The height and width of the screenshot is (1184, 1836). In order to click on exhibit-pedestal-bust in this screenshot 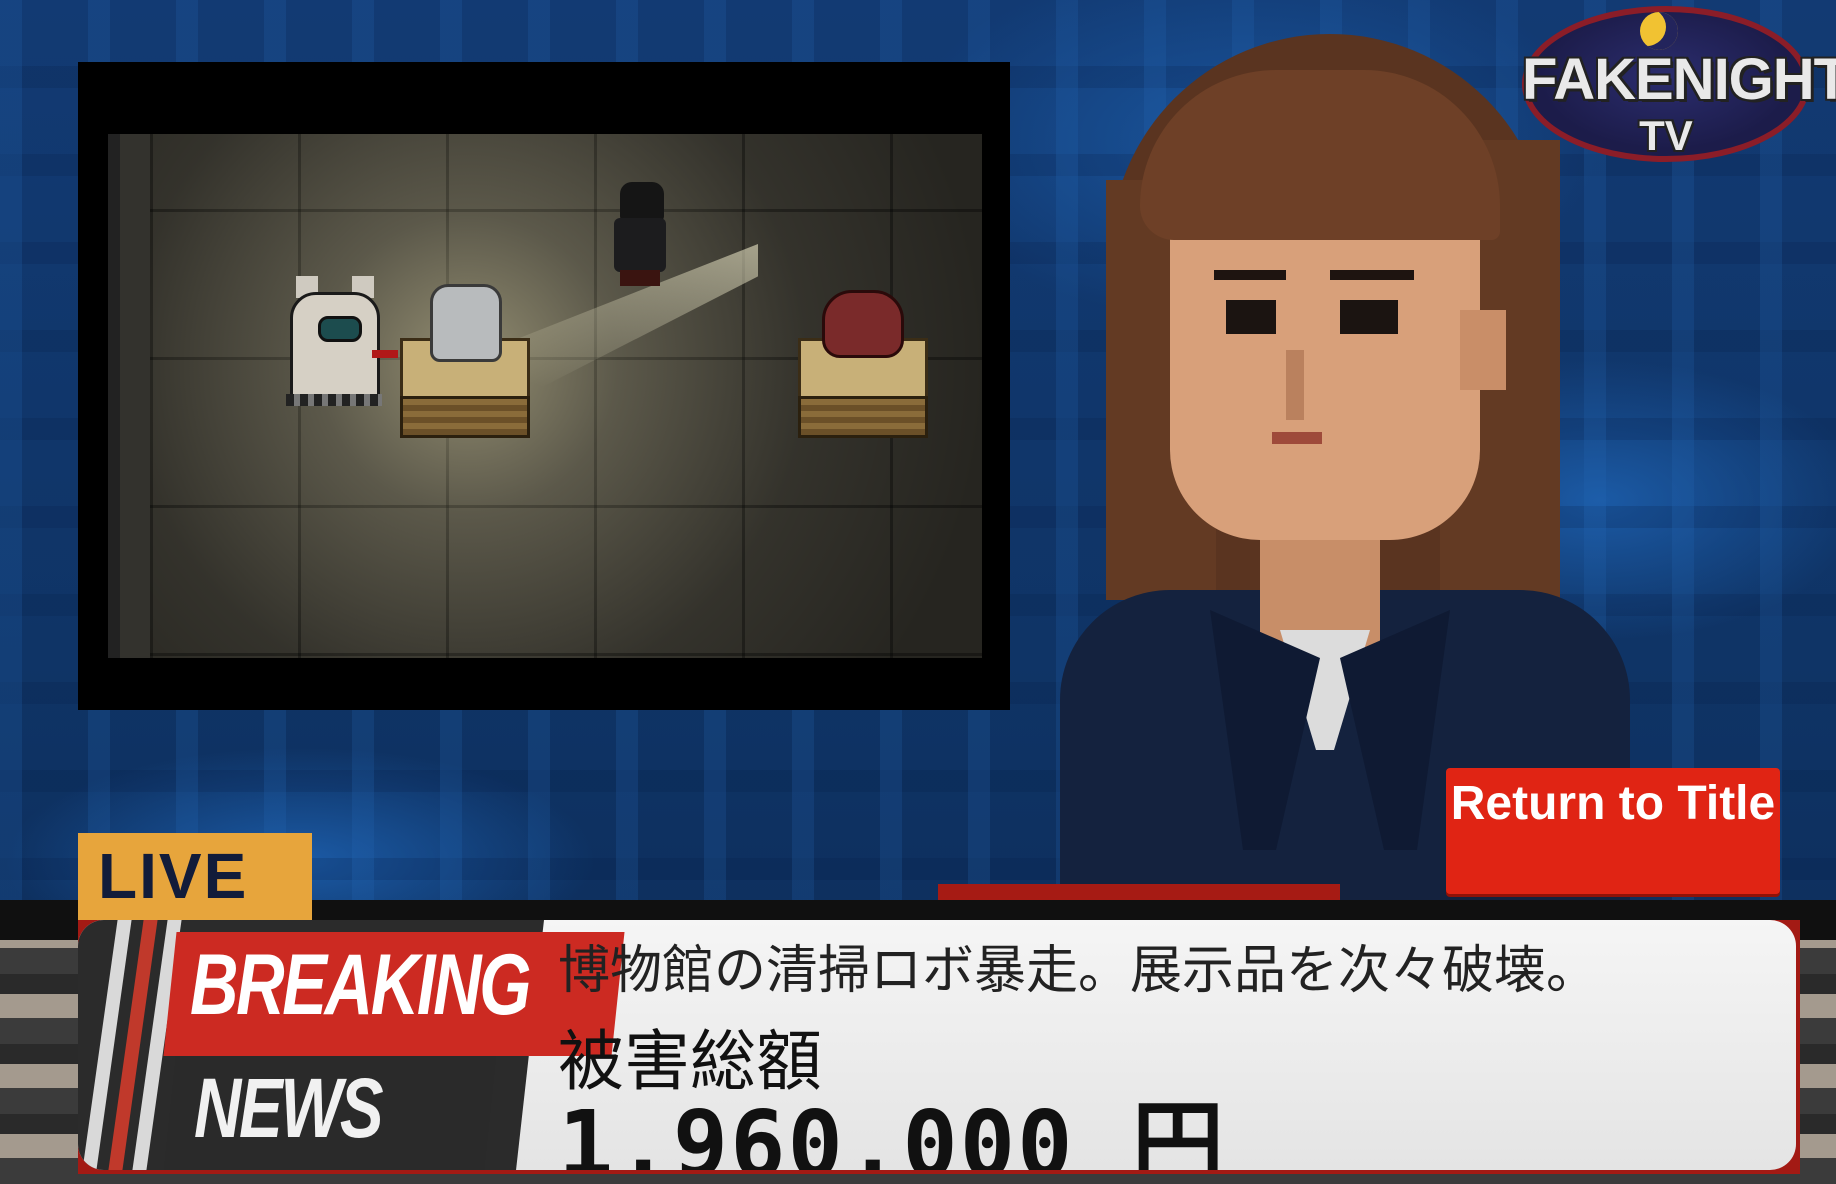, I will do `click(465, 361)`.